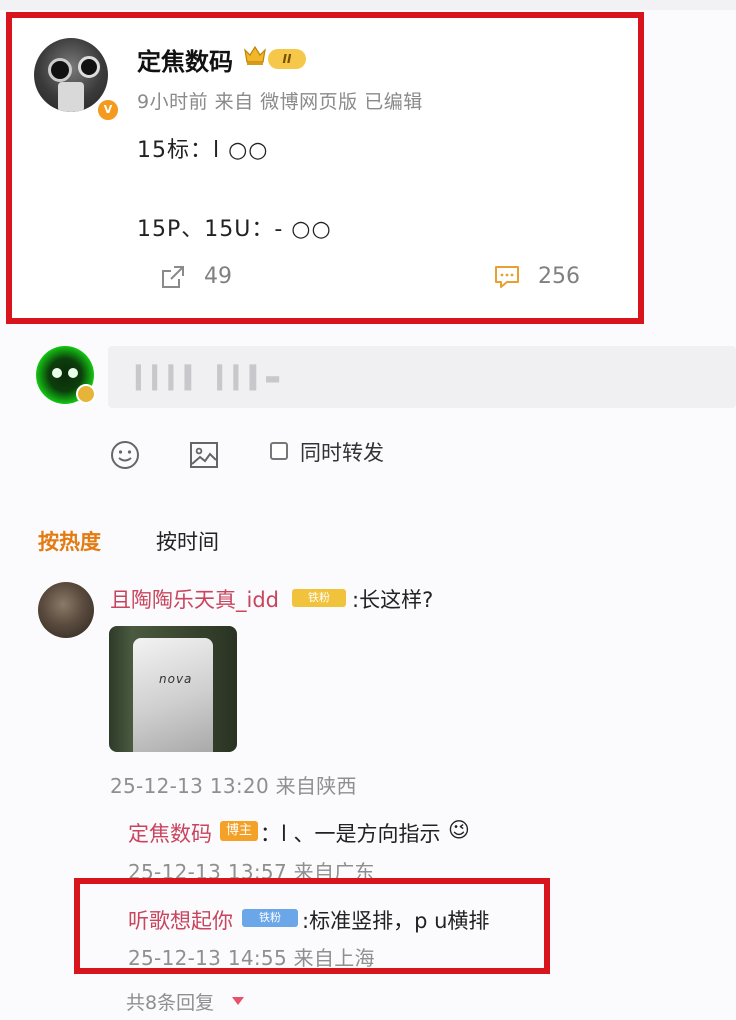 The image size is (736, 1020). I want to click on level-badge: II, so click(287, 59).